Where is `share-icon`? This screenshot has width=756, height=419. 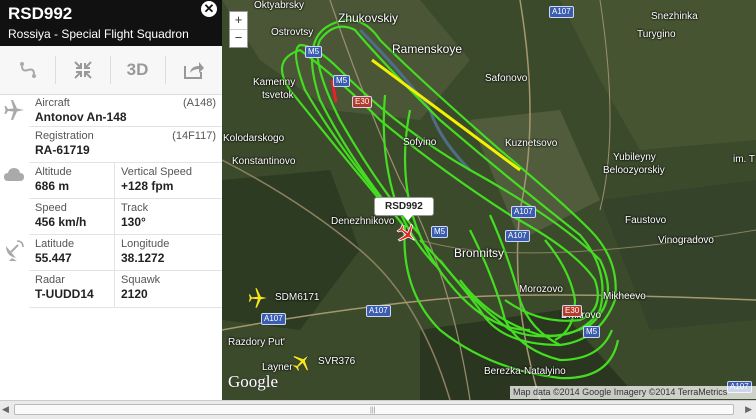 share-icon is located at coordinates (193, 70).